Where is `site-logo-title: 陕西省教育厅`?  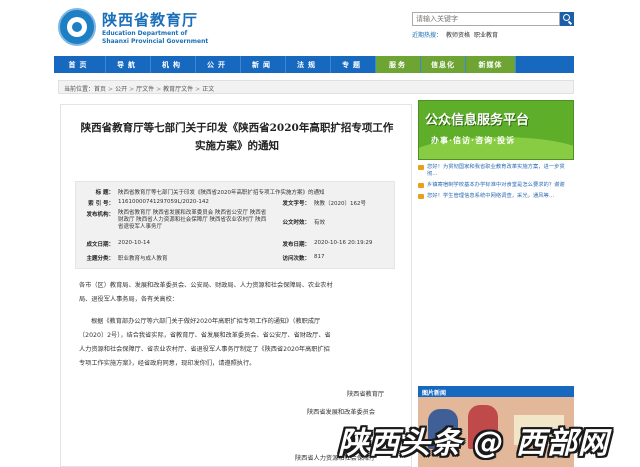
site-logo-title: 陕西省教育厅 is located at coordinates (150, 19).